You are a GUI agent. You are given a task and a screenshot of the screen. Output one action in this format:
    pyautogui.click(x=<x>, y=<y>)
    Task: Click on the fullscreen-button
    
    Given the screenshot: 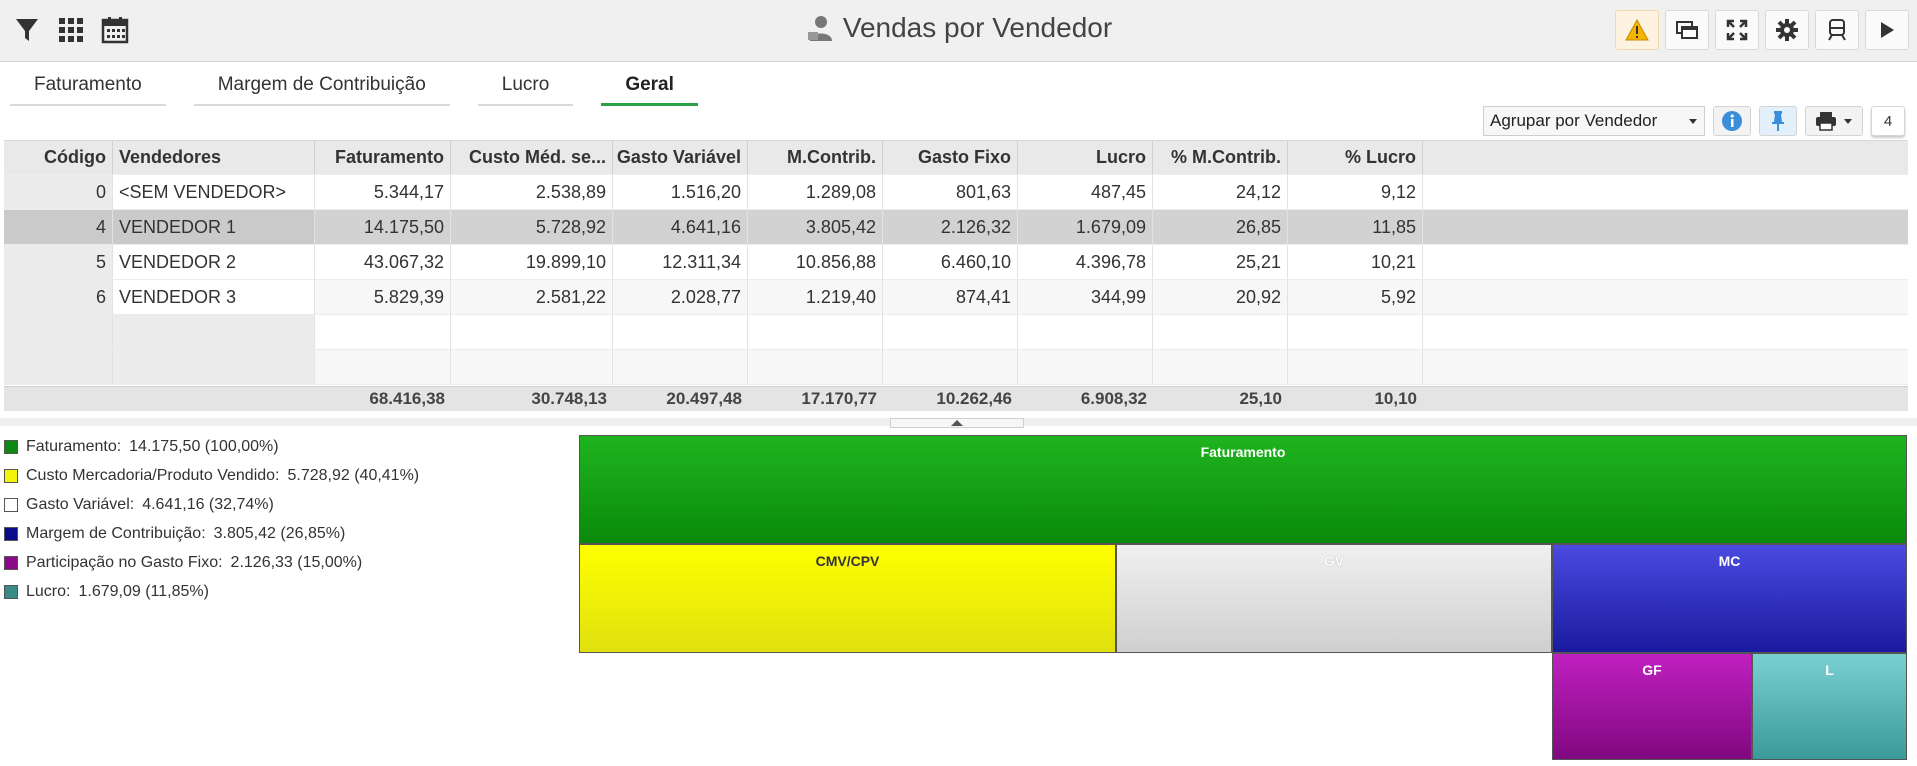 What is the action you would take?
    pyautogui.click(x=1737, y=30)
    